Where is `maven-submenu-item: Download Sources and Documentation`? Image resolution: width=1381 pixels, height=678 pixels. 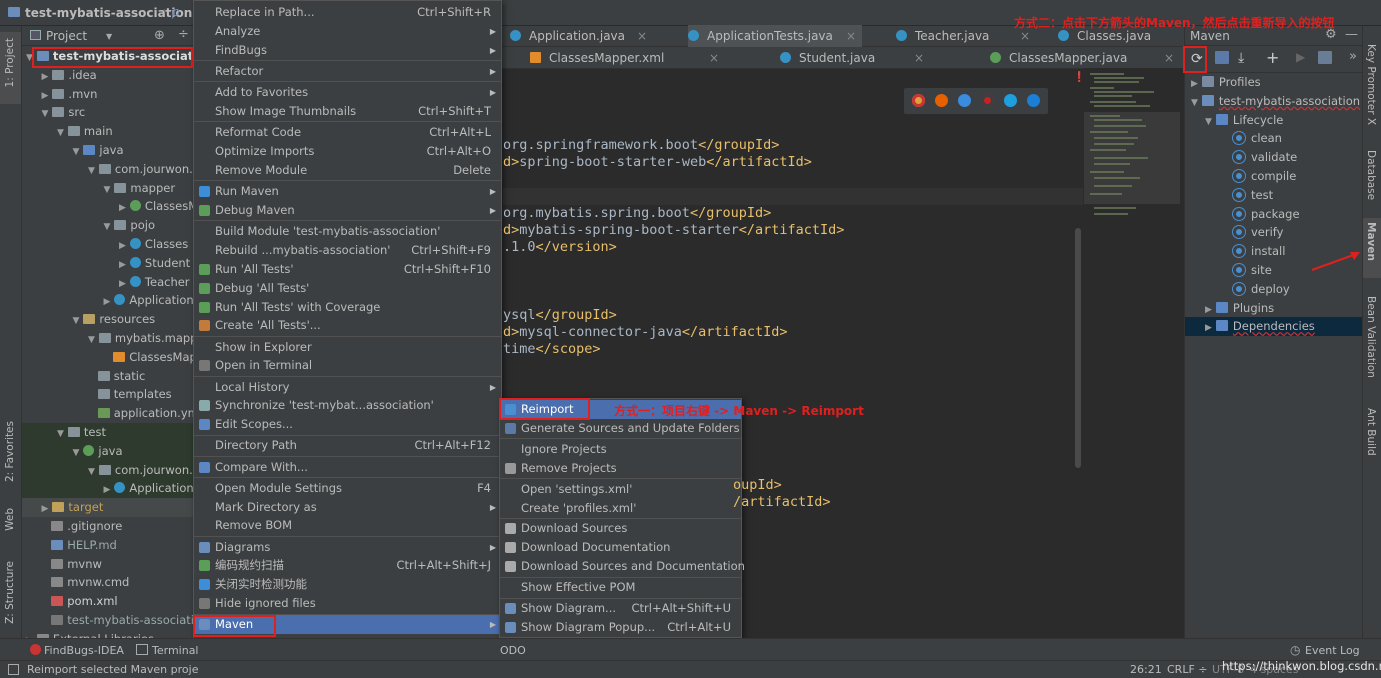
maven-submenu-item: Download Sources and Documentation is located at coordinates (622, 566).